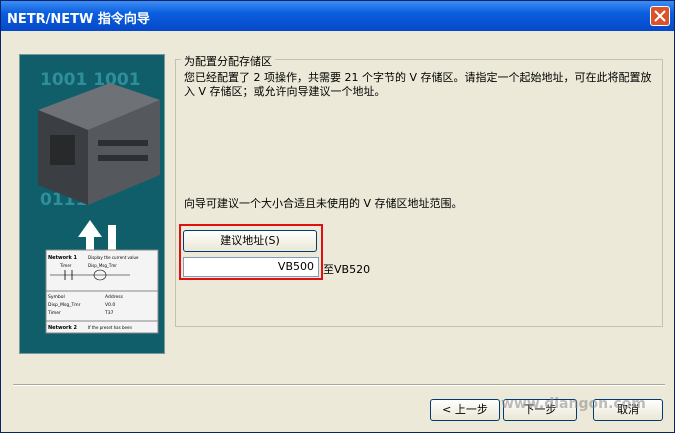 This screenshot has height=433, width=675. What do you see at coordinates (114, 297) in the screenshot?
I see `address-header: Address` at bounding box center [114, 297].